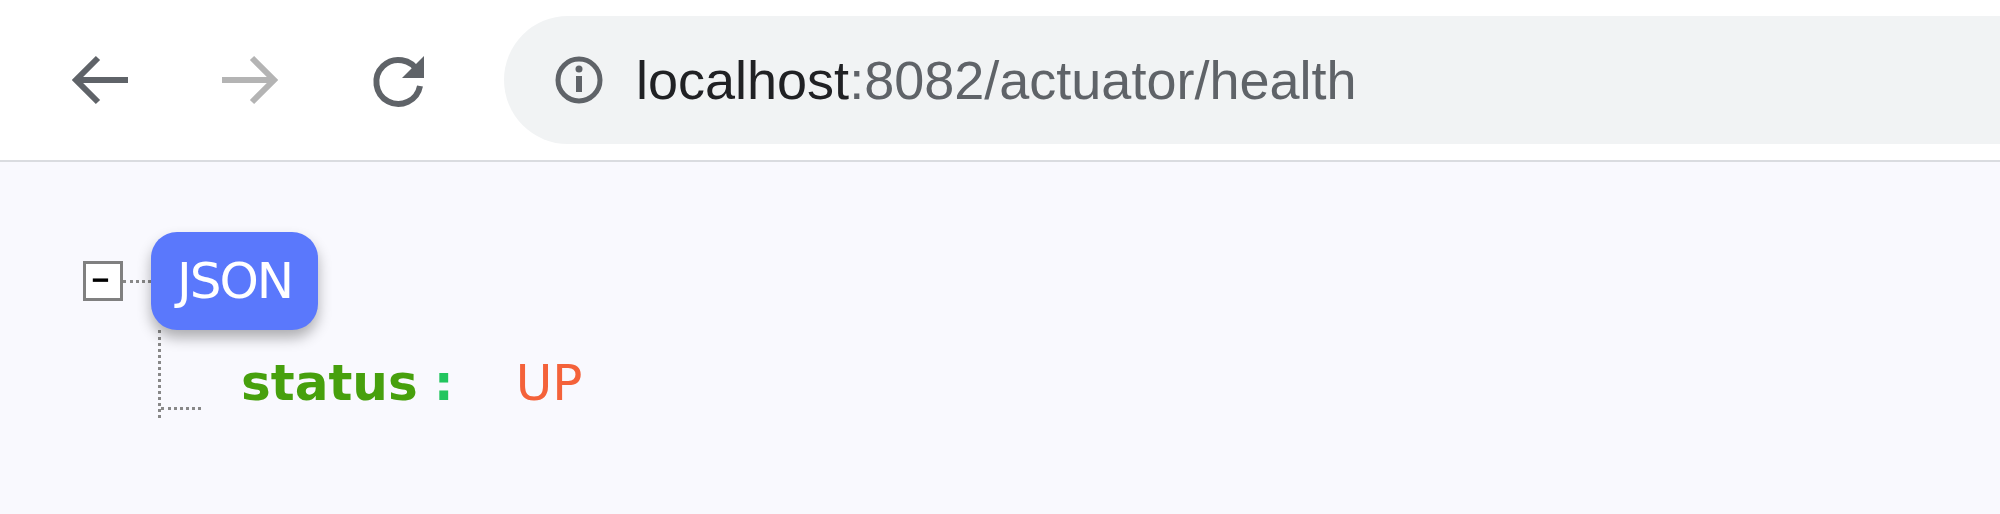  What do you see at coordinates (579, 80) in the screenshot?
I see `info-icon` at bounding box center [579, 80].